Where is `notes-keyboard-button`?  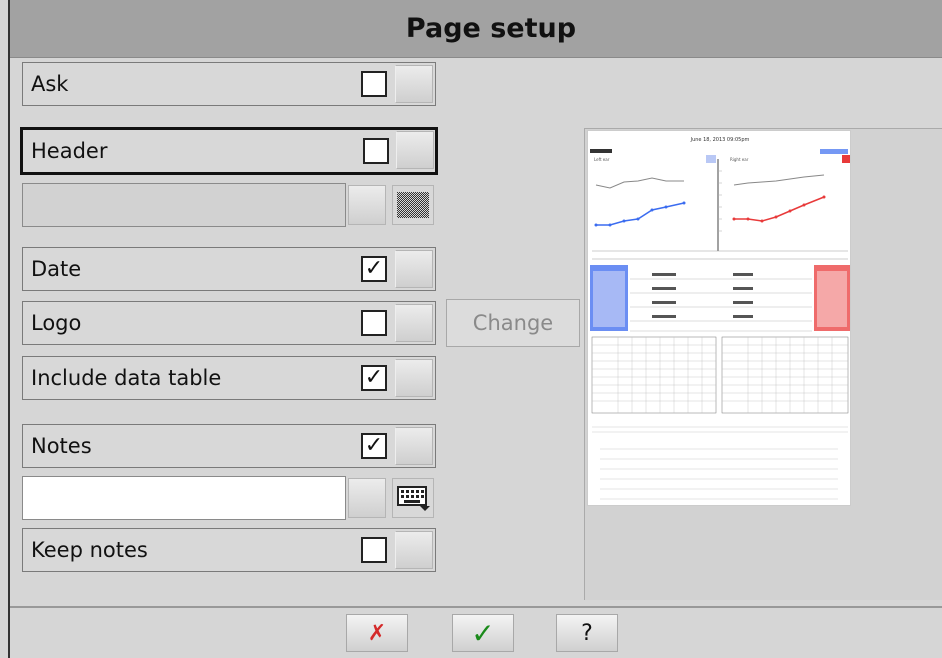
notes-keyboard-button is located at coordinates (413, 498).